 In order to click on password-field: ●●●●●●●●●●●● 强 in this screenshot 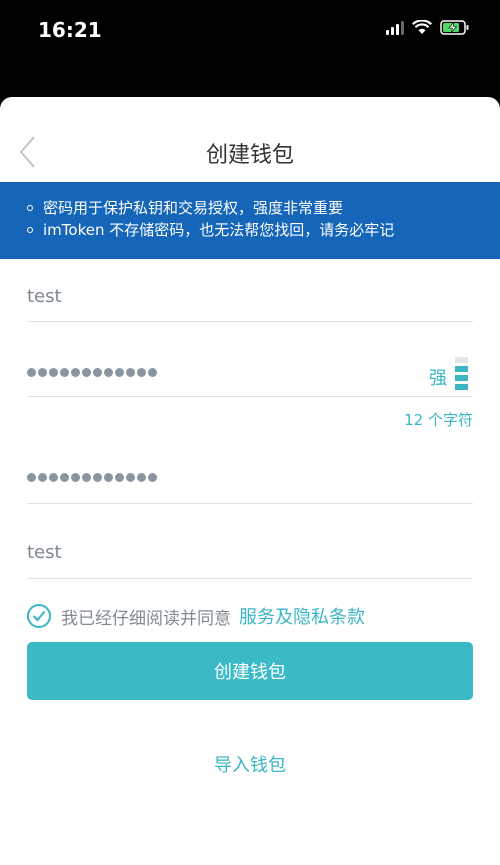, I will do `click(250, 372)`.